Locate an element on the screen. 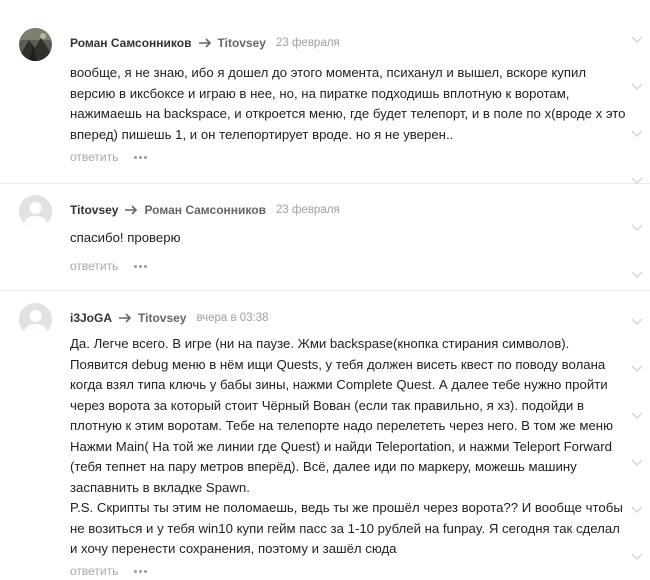 The width and height of the screenshot is (650, 580). comment-date: вчера в 03:38 is located at coordinates (232, 318).